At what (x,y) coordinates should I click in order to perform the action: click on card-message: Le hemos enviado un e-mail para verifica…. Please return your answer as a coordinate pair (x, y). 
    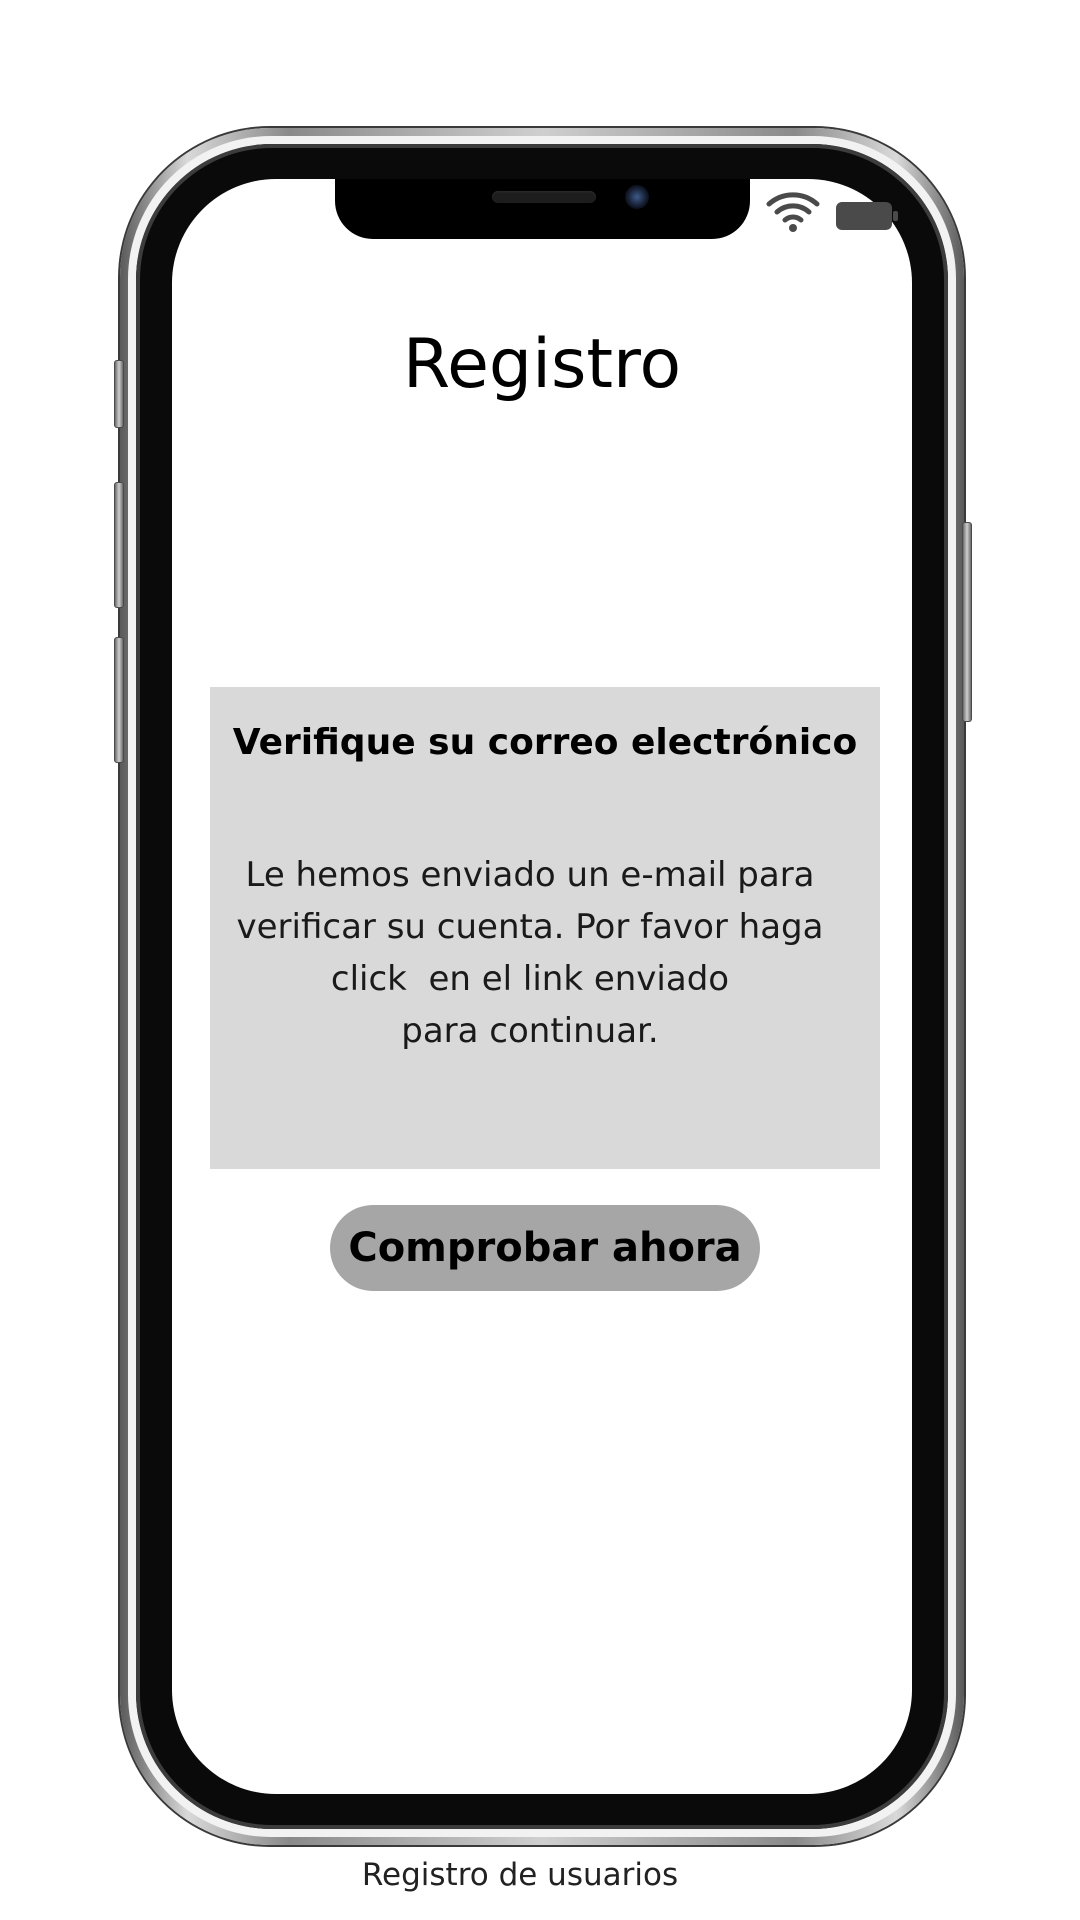
    Looking at the image, I should click on (530, 953).